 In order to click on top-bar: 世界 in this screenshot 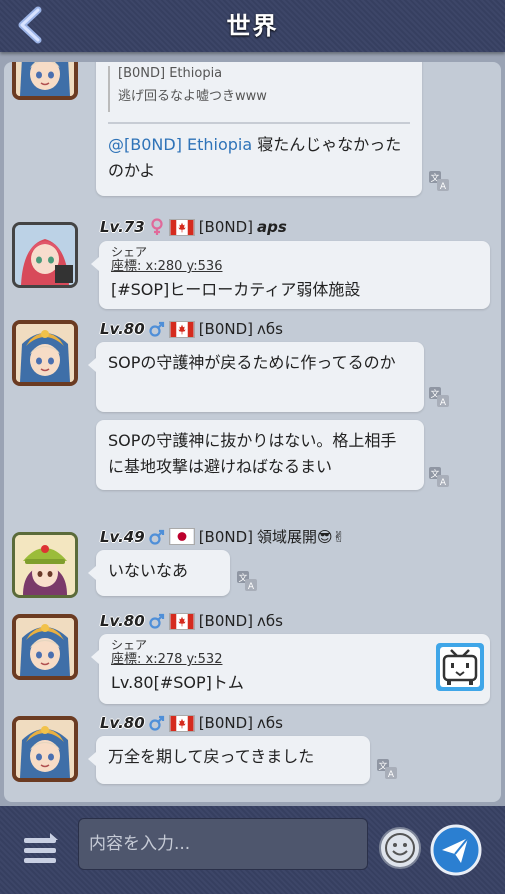, I will do `click(252, 26)`.